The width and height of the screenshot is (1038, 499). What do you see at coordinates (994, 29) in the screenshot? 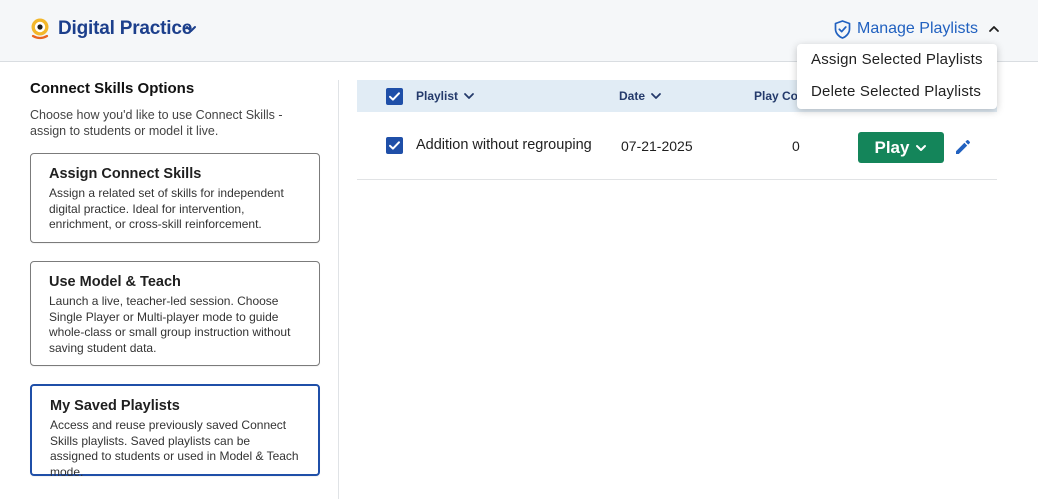
I see `chevron-up-icon` at bounding box center [994, 29].